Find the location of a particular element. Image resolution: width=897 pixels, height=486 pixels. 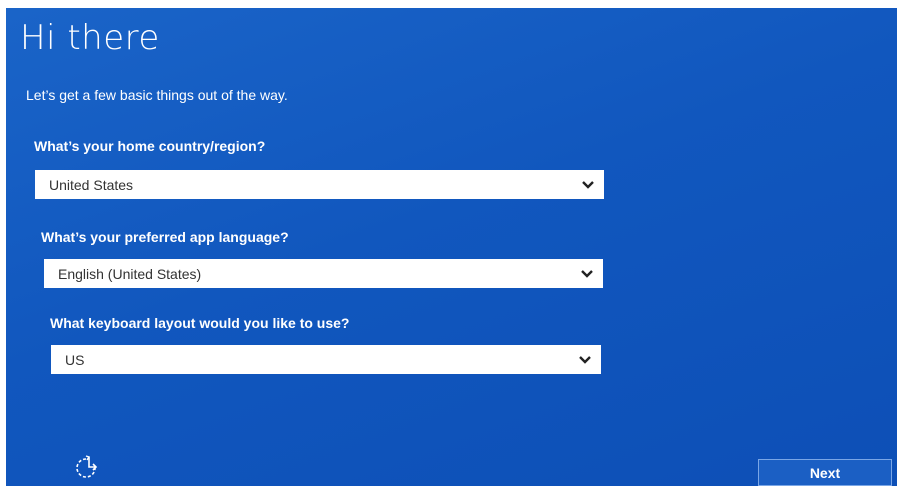

page-title: Hi there is located at coordinates (90, 38).